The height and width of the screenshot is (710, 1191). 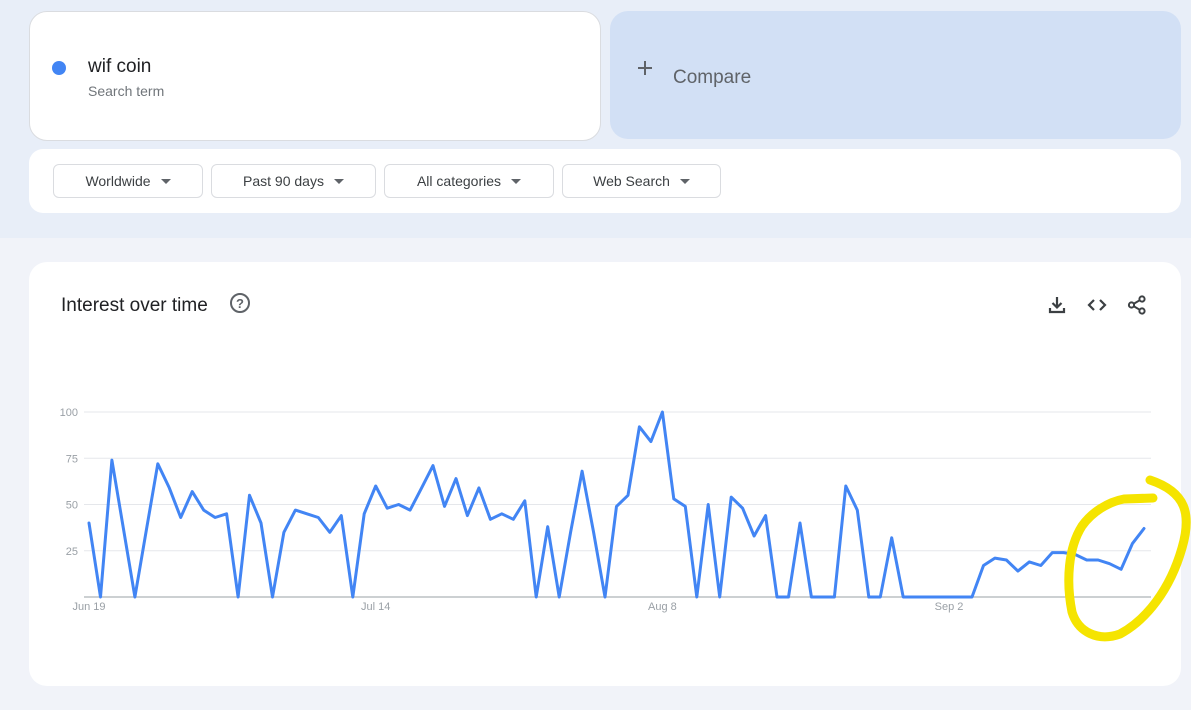 What do you see at coordinates (69, 413) in the screenshot?
I see `y-tick-label: 100` at bounding box center [69, 413].